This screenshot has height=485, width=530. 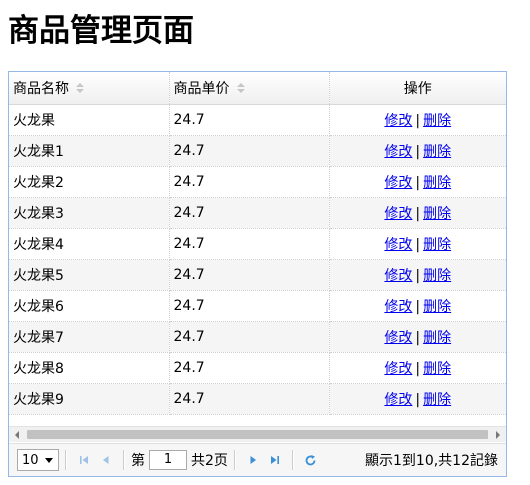 I want to click on chevron-down-icon, so click(x=49, y=460).